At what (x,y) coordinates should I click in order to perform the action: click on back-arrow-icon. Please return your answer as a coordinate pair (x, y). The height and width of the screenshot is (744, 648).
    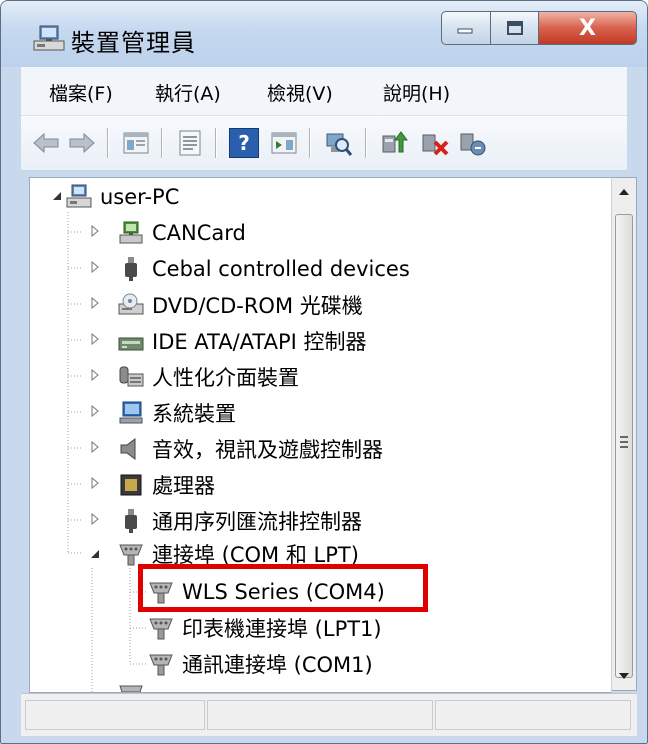
    Looking at the image, I should click on (46, 143).